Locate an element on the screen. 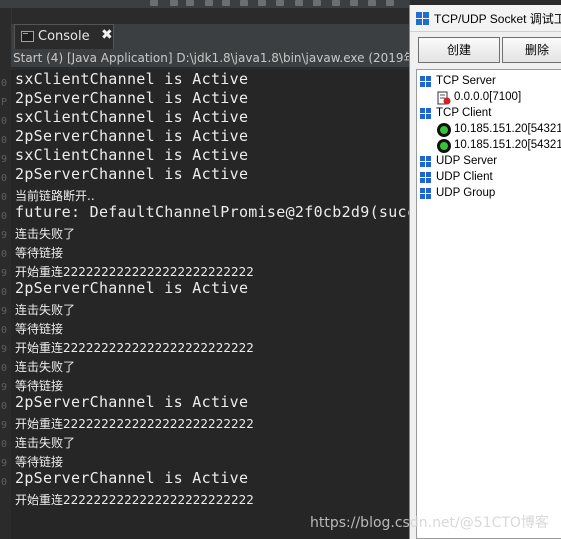 The width and height of the screenshot is (561, 539). tcp-server-icon is located at coordinates (426, 82).